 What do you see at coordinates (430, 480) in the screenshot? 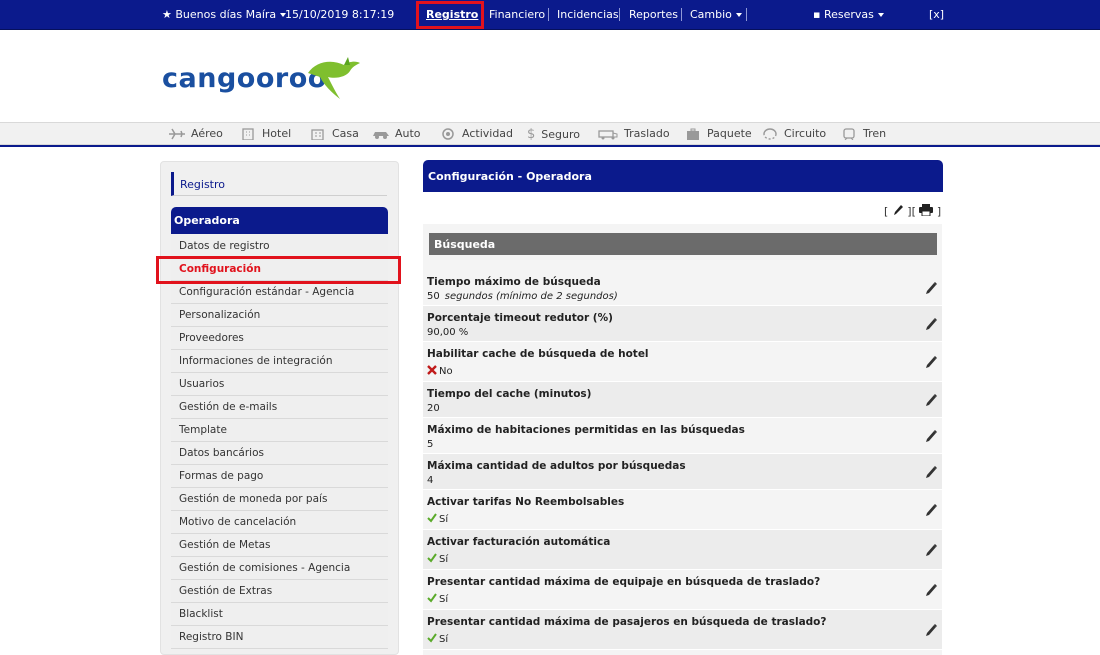
I see `field-value: 4` at bounding box center [430, 480].